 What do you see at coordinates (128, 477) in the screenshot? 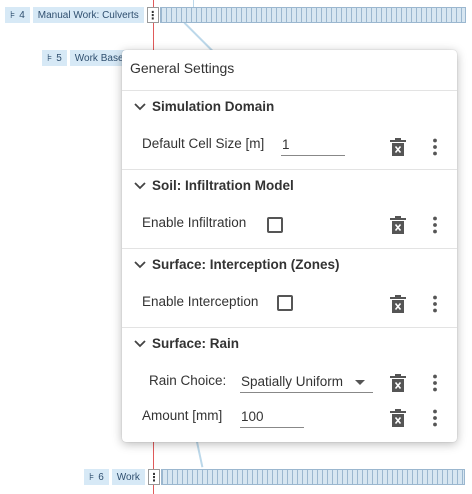
I see `row-label: Work` at bounding box center [128, 477].